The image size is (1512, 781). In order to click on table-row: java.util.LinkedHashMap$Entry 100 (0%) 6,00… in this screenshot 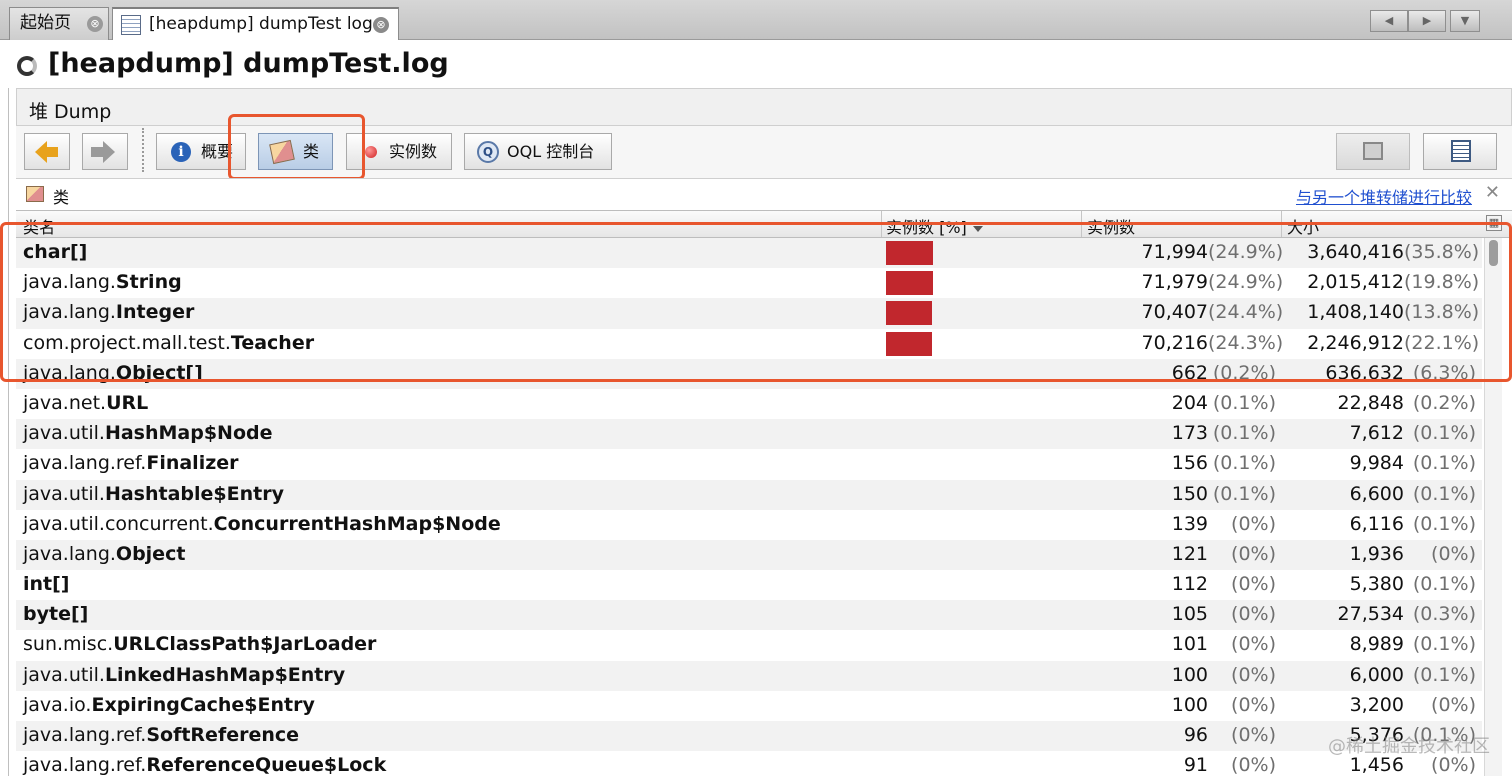, I will do `click(749, 675)`.